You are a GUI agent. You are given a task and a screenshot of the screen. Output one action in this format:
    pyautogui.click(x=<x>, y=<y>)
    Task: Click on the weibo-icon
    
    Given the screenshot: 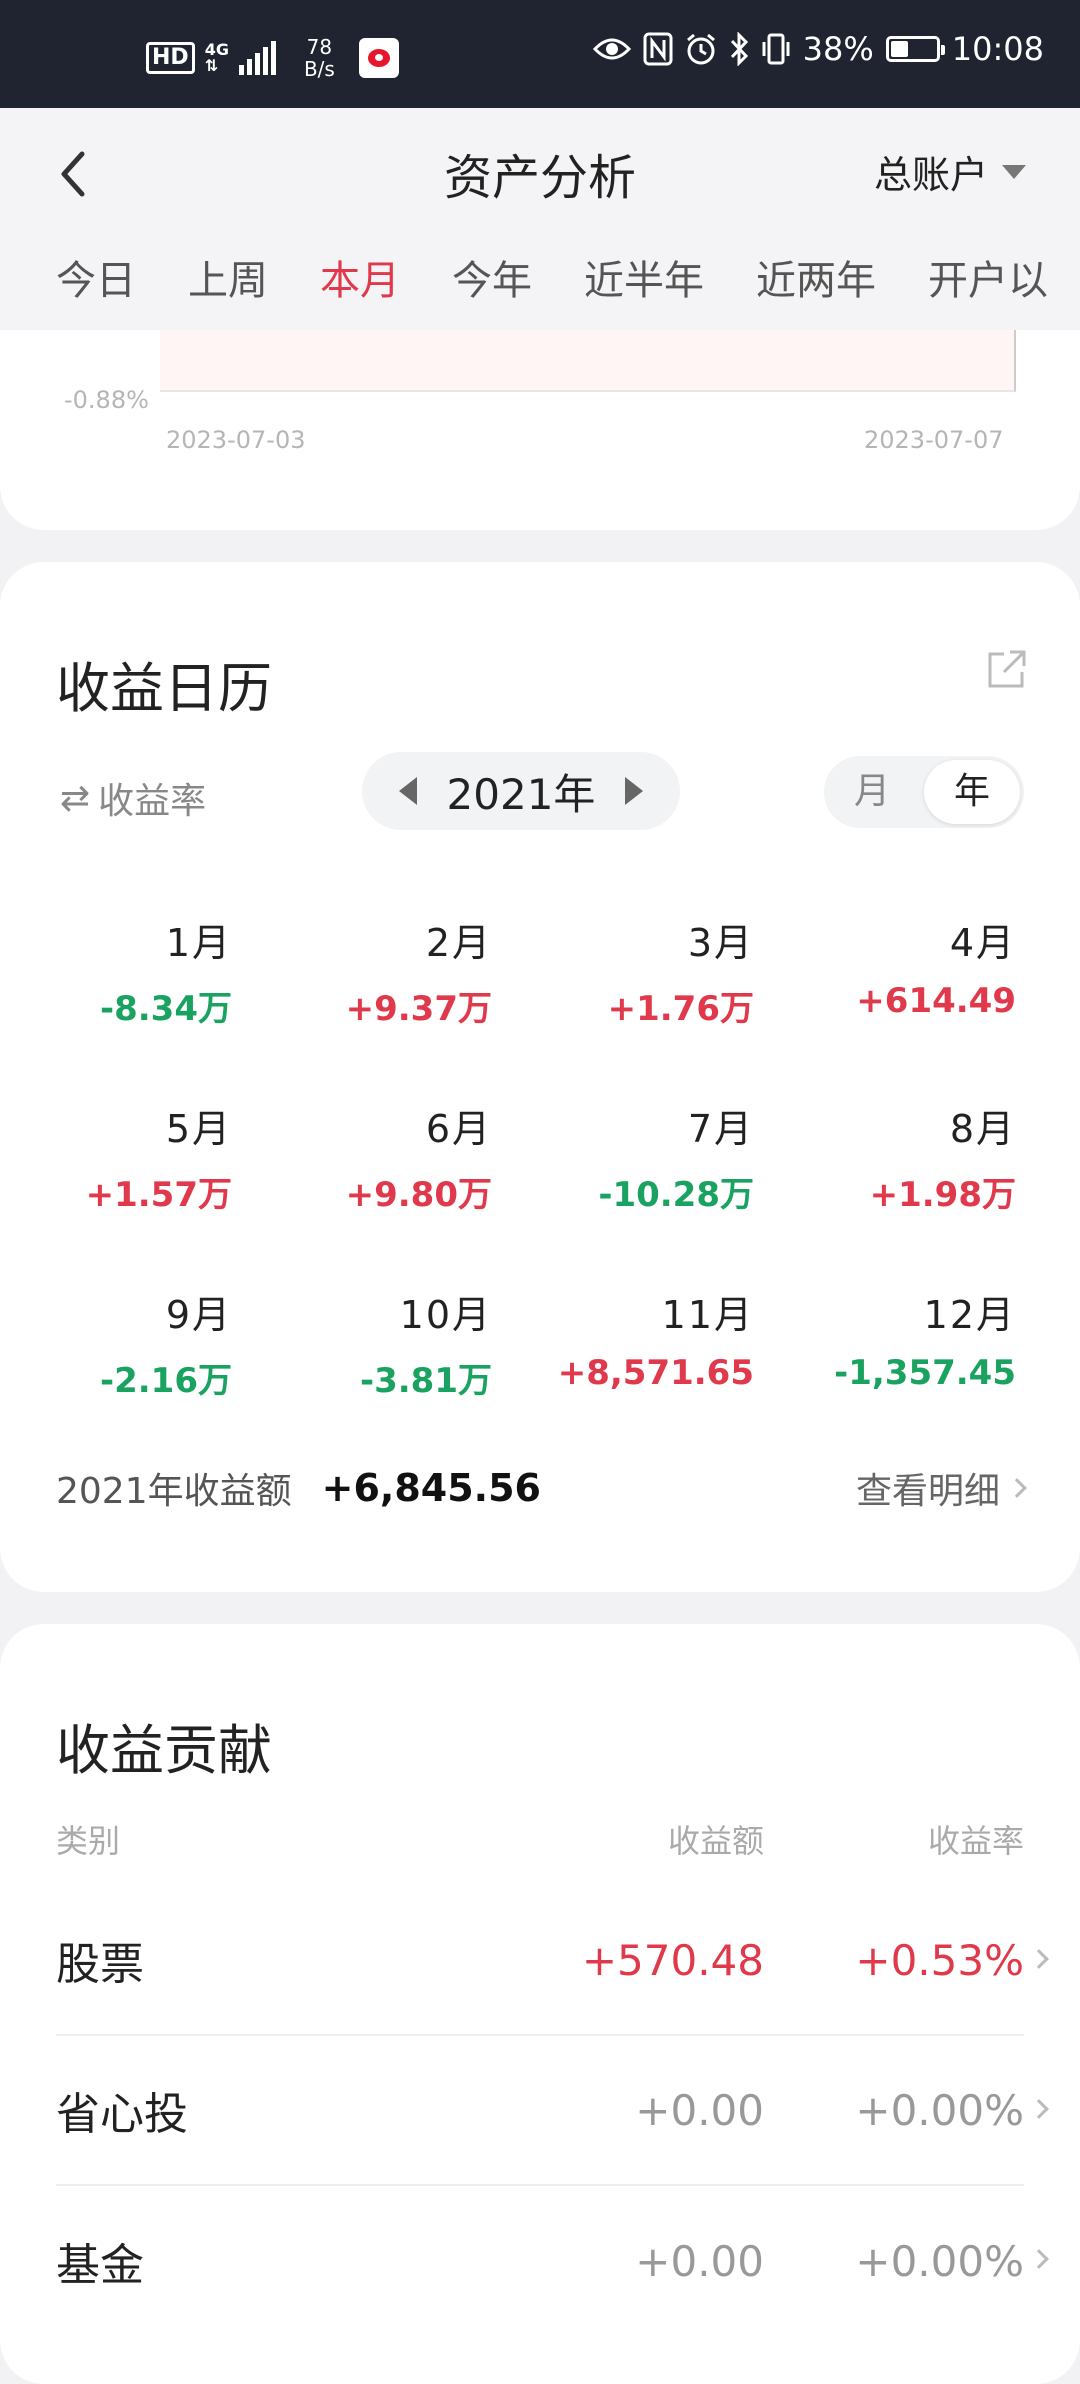 What is the action you would take?
    pyautogui.click(x=378, y=58)
    